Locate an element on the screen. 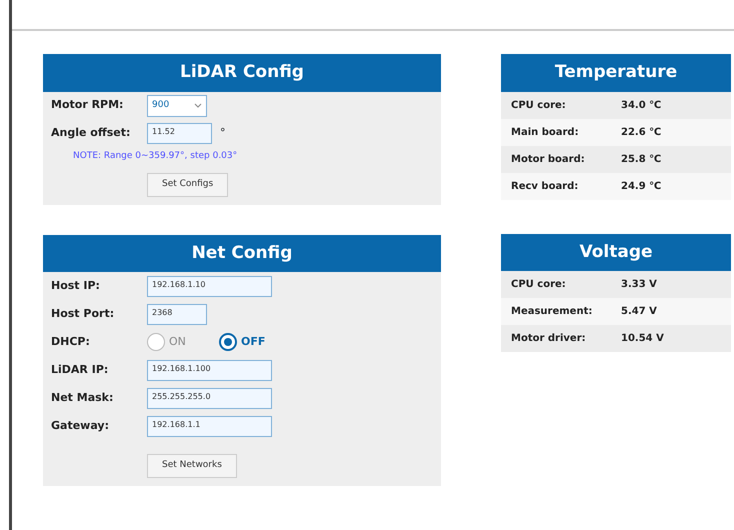  caret-icon is located at coordinates (198, 105).